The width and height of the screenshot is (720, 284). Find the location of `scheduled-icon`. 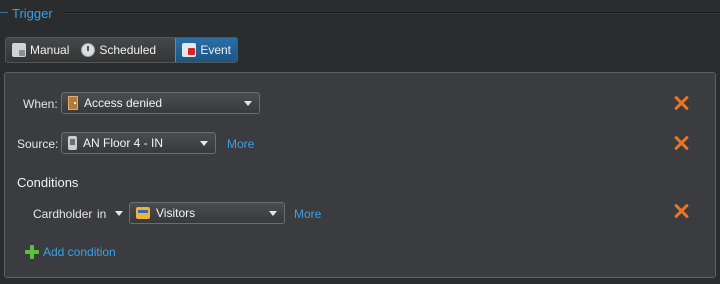

scheduled-icon is located at coordinates (88, 50).